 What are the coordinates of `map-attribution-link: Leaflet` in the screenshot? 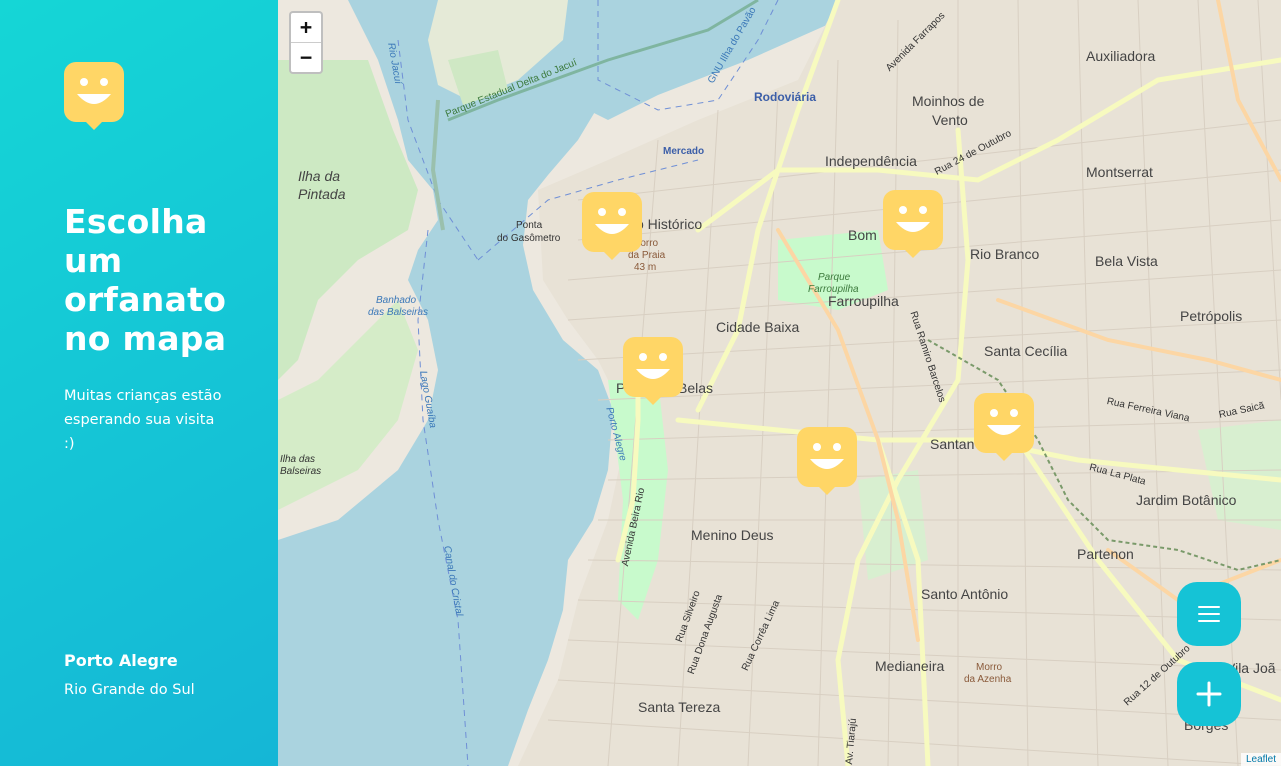 It's located at (1260, 759).